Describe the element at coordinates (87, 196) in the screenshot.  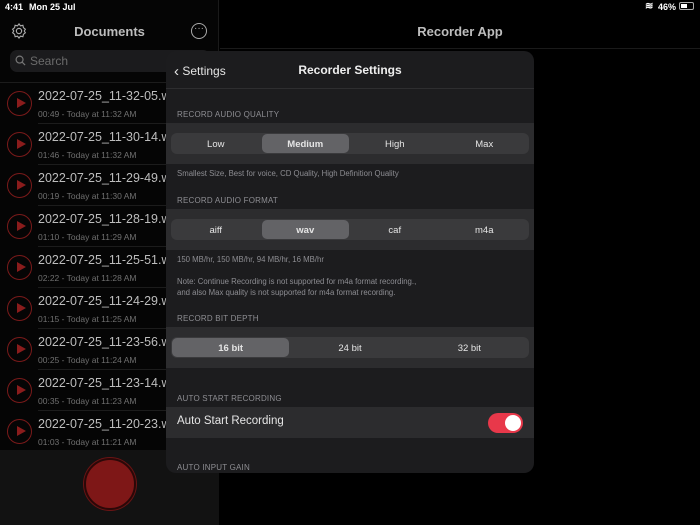
I see `recording-meta: 00:19 - Today at 11:30 AM` at that location.